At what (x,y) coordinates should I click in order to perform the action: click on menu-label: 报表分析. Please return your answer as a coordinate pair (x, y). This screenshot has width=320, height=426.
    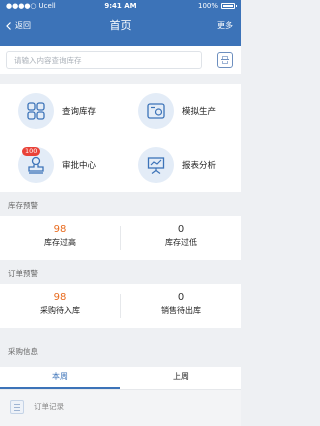
    Looking at the image, I should click on (199, 166).